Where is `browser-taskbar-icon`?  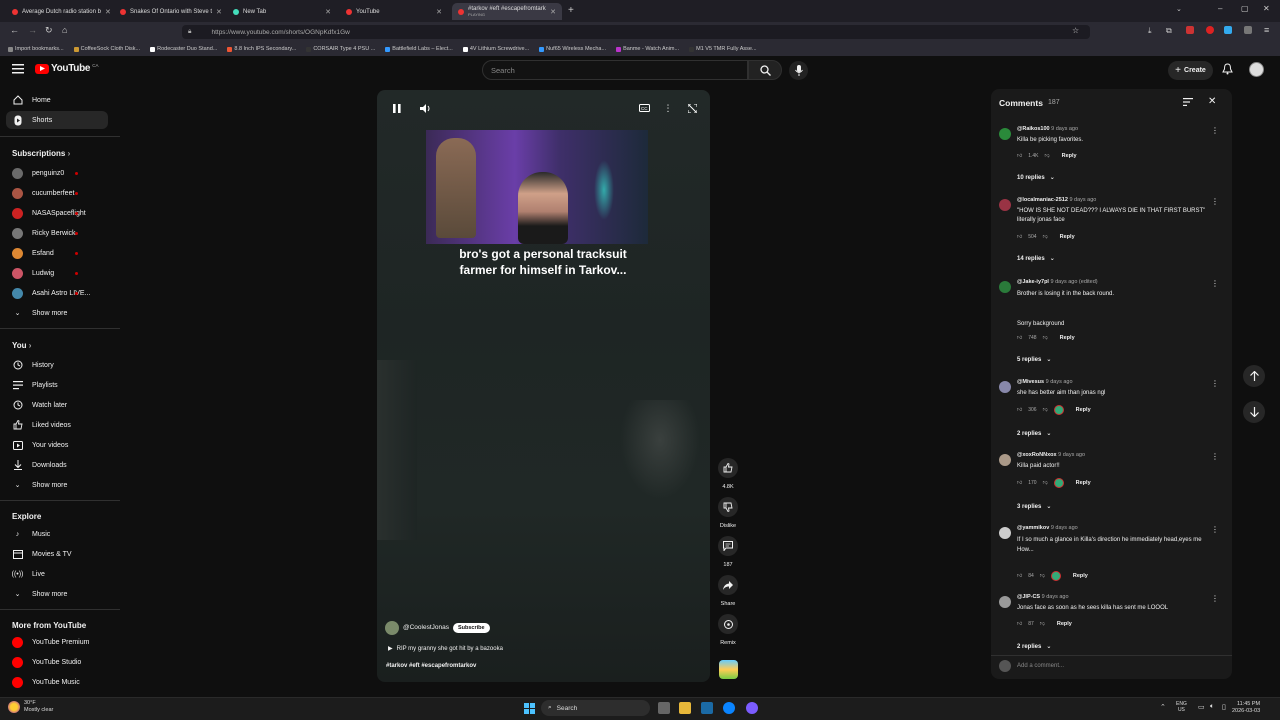
browser-taskbar-icon is located at coordinates (729, 708).